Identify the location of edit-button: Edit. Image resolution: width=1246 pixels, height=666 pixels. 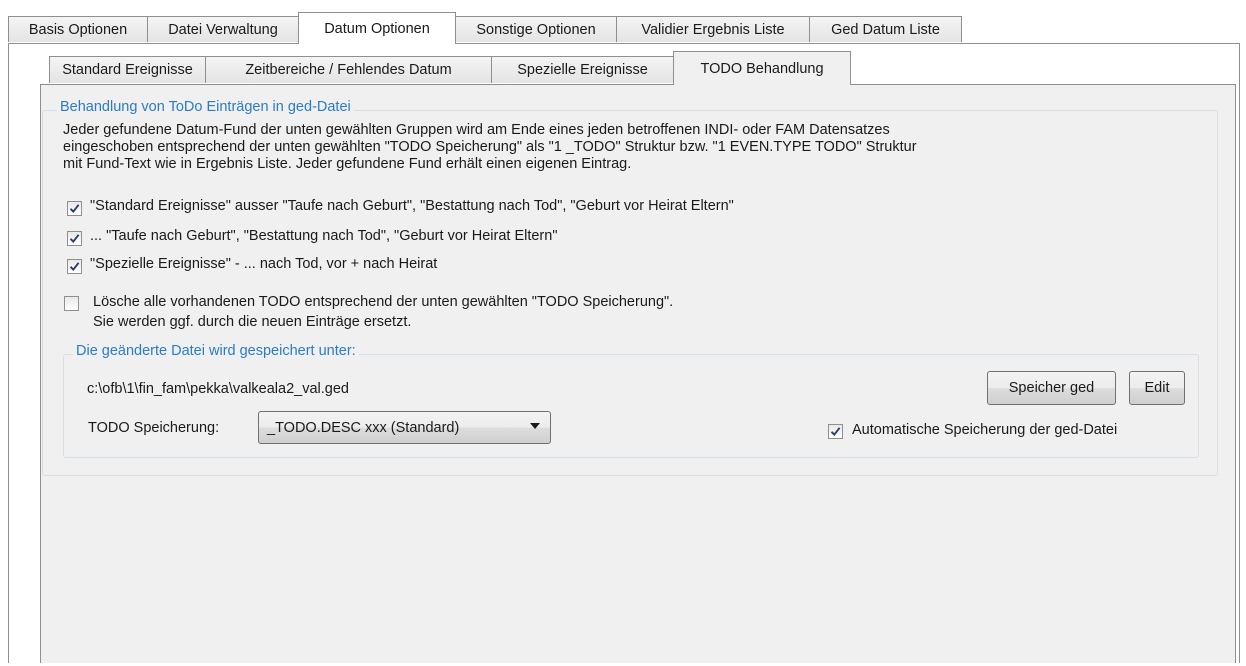
(1157, 388).